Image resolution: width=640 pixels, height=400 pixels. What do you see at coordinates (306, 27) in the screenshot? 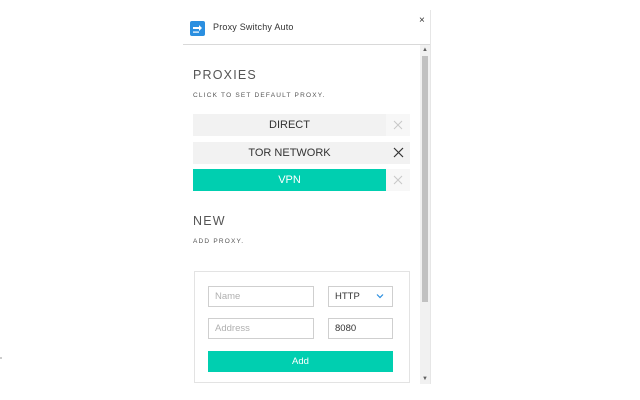
I see `title-bar: Proxy Switchy Auto ×` at bounding box center [306, 27].